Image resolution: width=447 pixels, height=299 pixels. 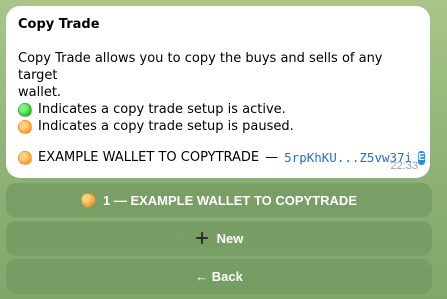 I want to click on back-button: ← Back, so click(x=219, y=276).